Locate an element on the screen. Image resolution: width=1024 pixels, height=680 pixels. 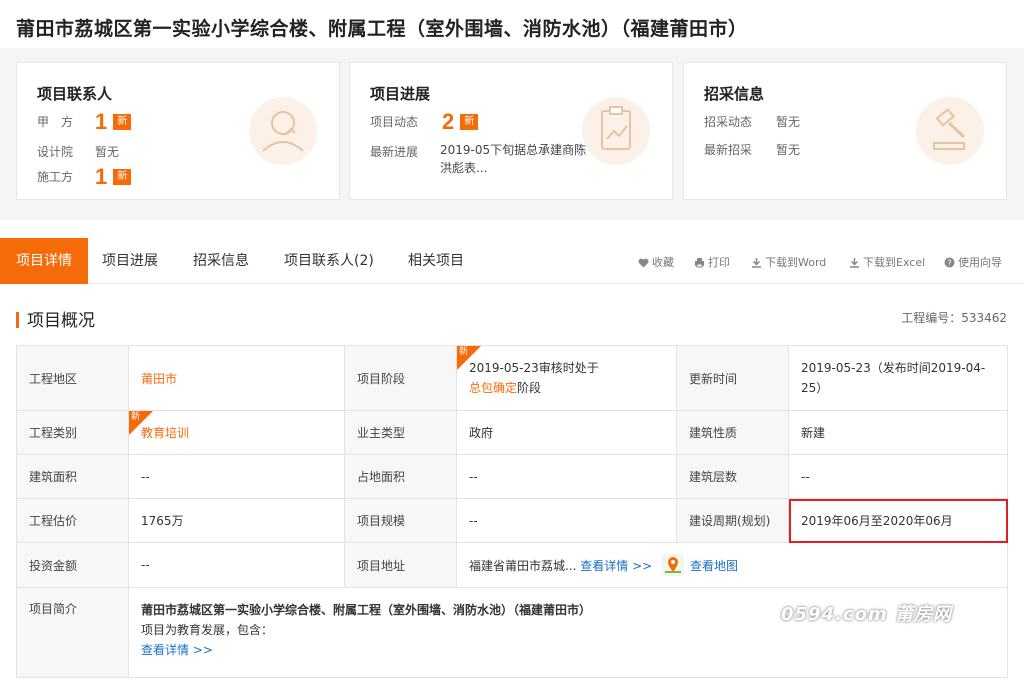
print-button: 打印 is located at coordinates (712, 262).